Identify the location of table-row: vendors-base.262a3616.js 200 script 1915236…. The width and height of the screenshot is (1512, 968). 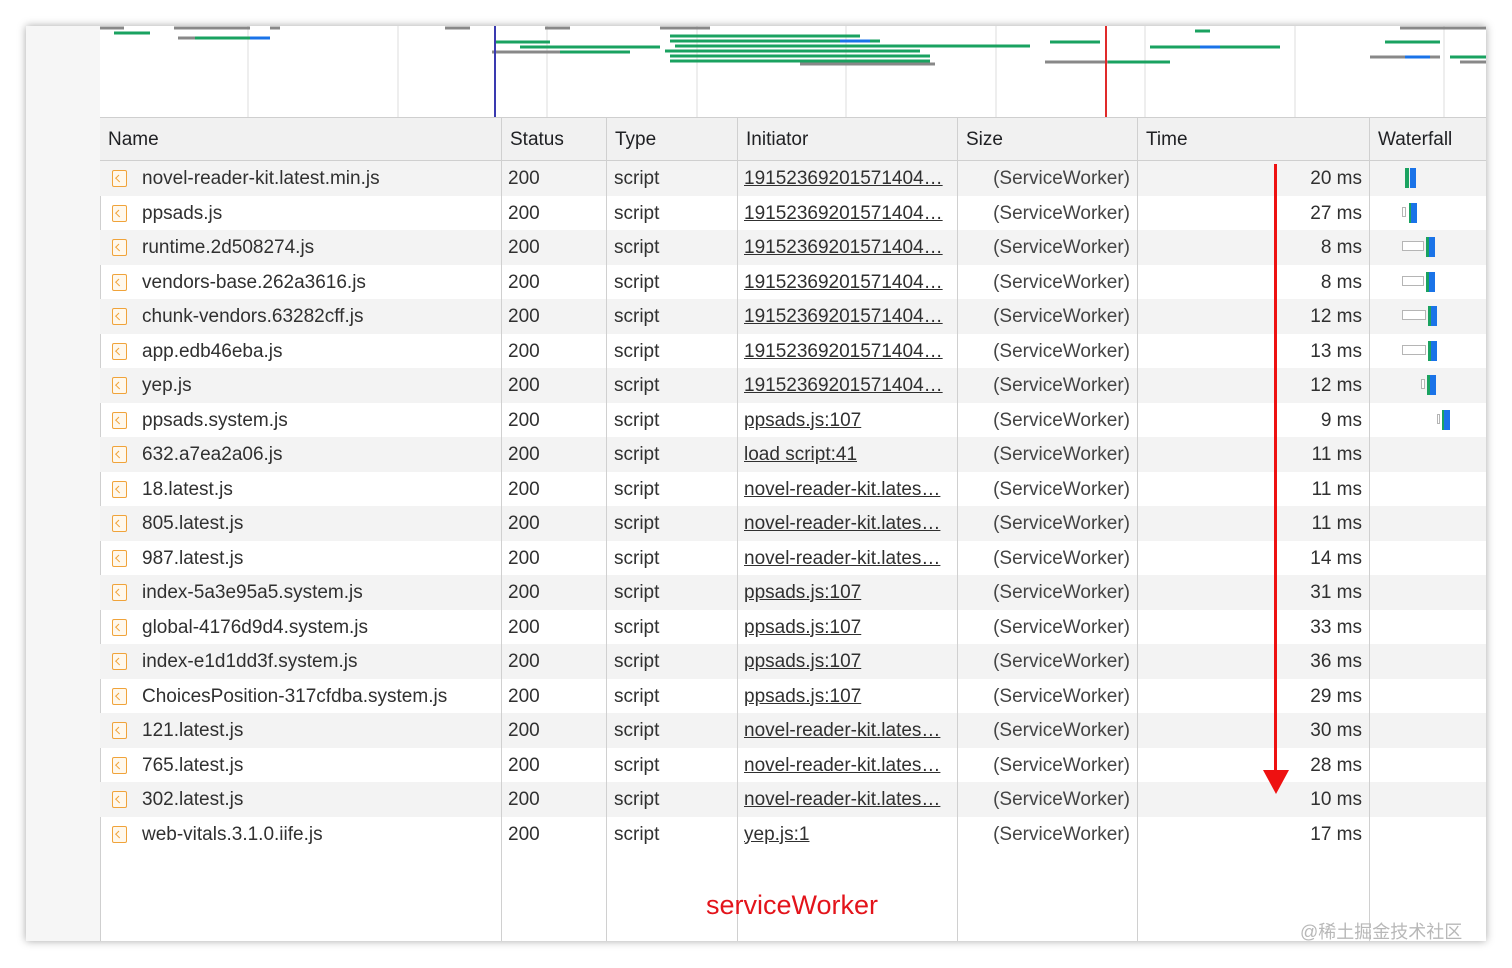
(793, 282).